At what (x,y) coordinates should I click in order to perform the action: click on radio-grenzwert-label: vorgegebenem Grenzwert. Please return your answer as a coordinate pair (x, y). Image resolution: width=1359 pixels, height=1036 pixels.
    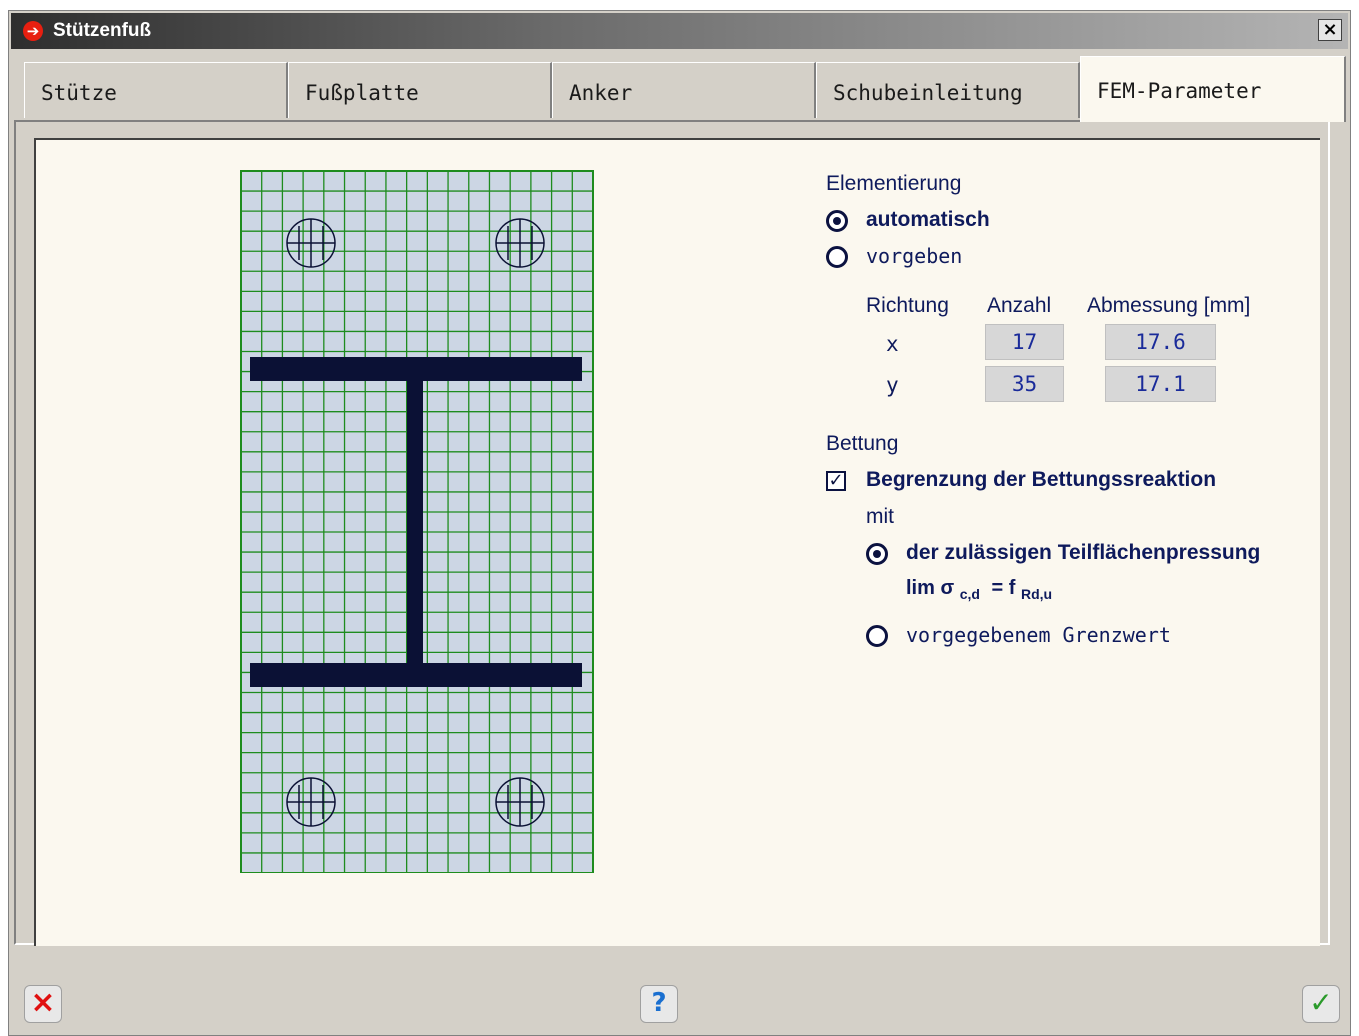
    Looking at the image, I should click on (1038, 635).